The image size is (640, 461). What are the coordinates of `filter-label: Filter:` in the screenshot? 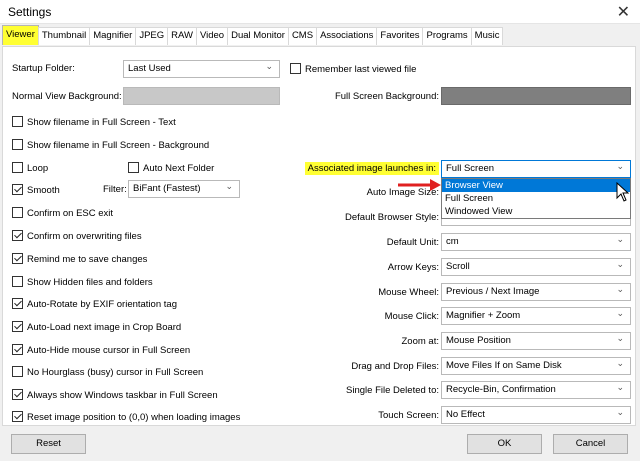 It's located at (115, 189).